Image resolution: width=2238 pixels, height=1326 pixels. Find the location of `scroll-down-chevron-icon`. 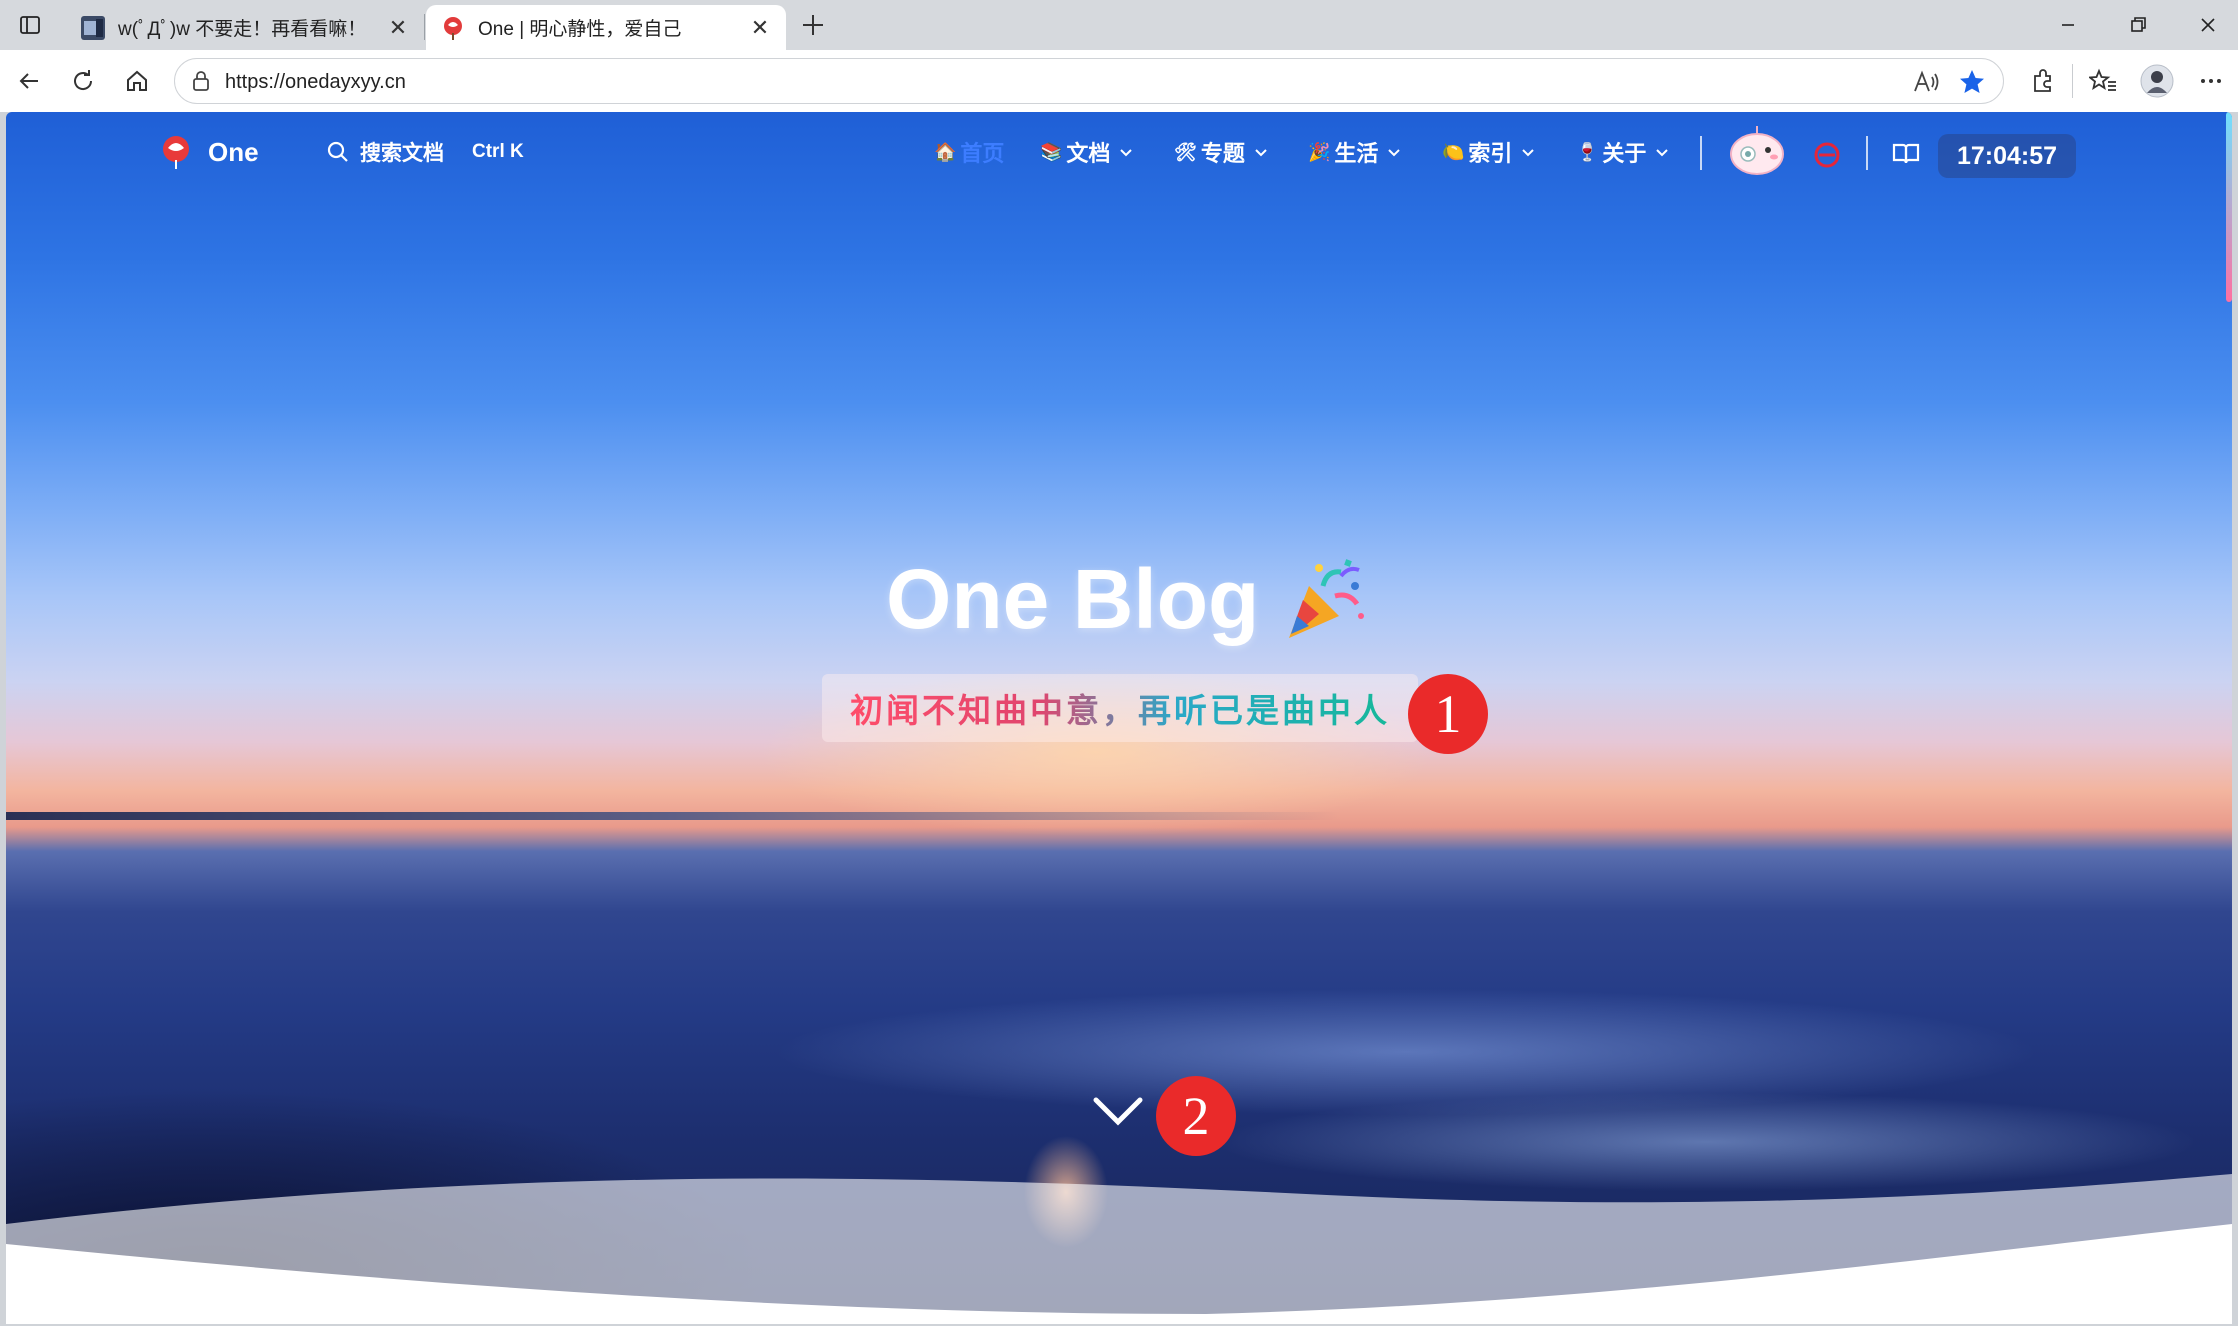

scroll-down-chevron-icon is located at coordinates (1118, 1112).